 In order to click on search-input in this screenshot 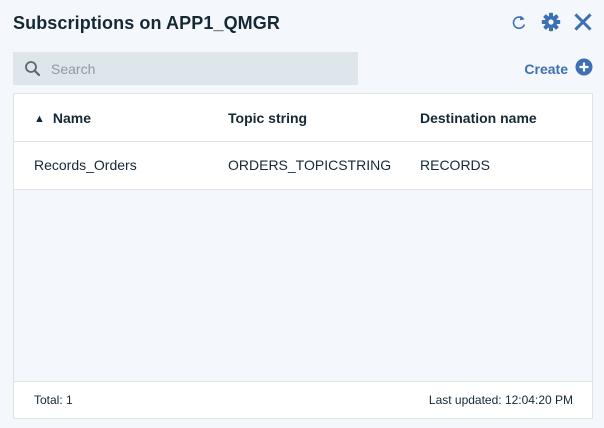, I will do `click(201, 68)`.